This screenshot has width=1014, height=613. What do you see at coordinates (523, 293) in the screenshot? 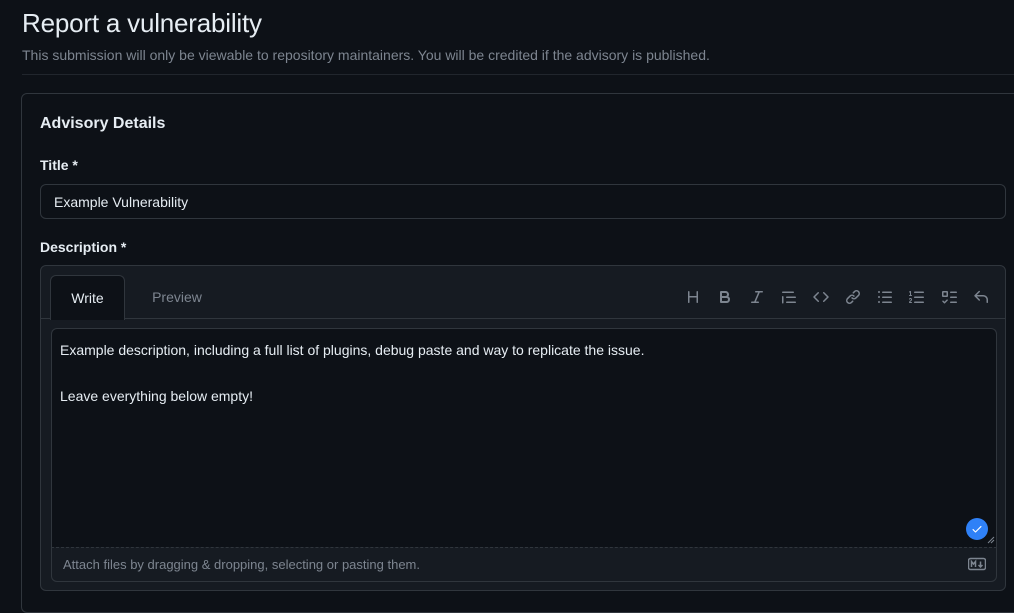
I see `editor-header: Write Preview` at bounding box center [523, 293].